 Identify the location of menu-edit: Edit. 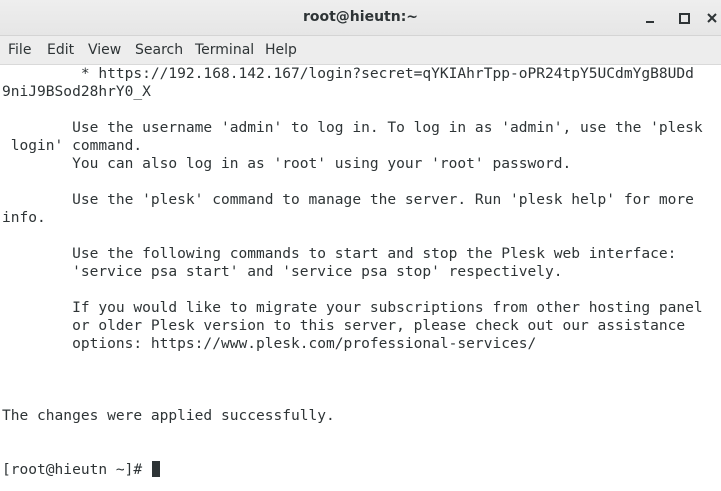
(60, 50).